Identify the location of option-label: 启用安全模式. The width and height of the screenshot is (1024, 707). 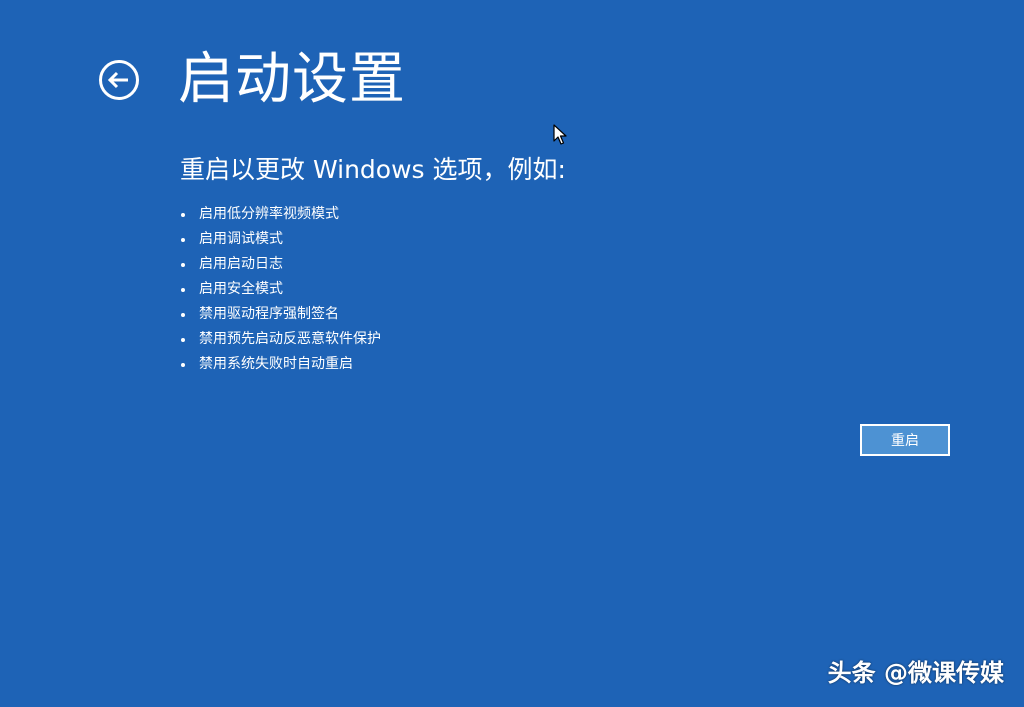
(241, 289).